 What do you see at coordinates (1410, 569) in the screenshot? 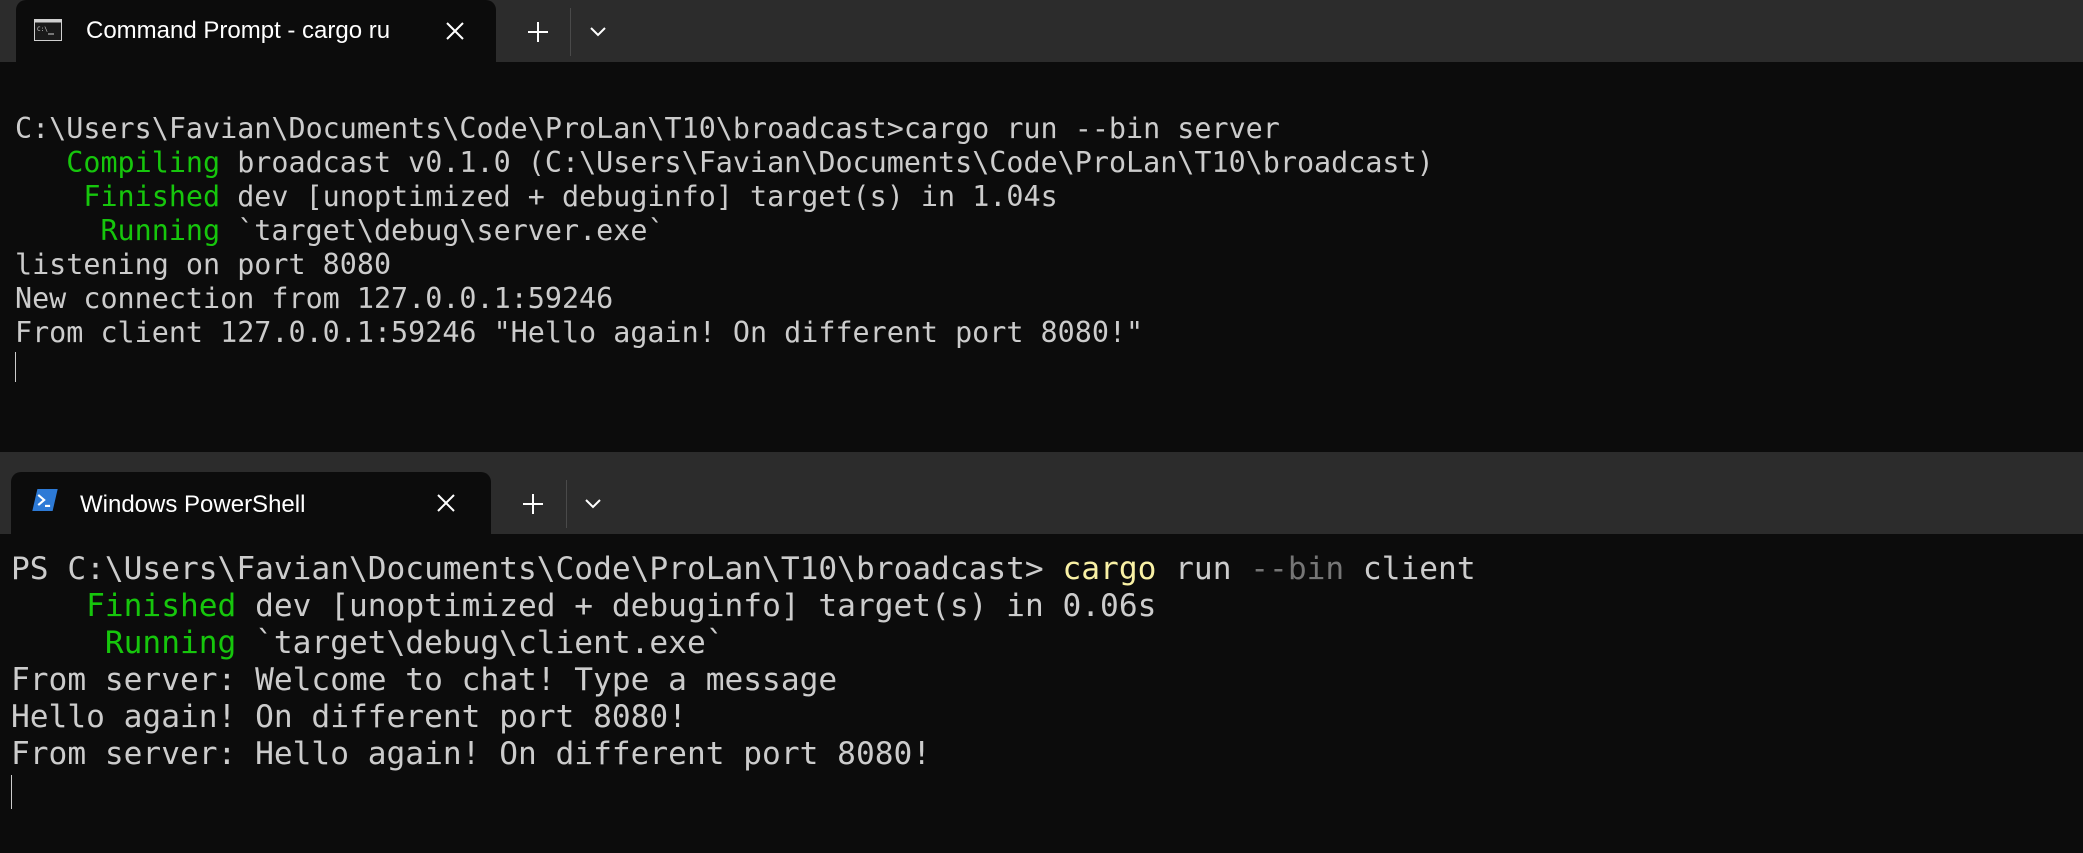
I see `console-text-segment: client` at bounding box center [1410, 569].